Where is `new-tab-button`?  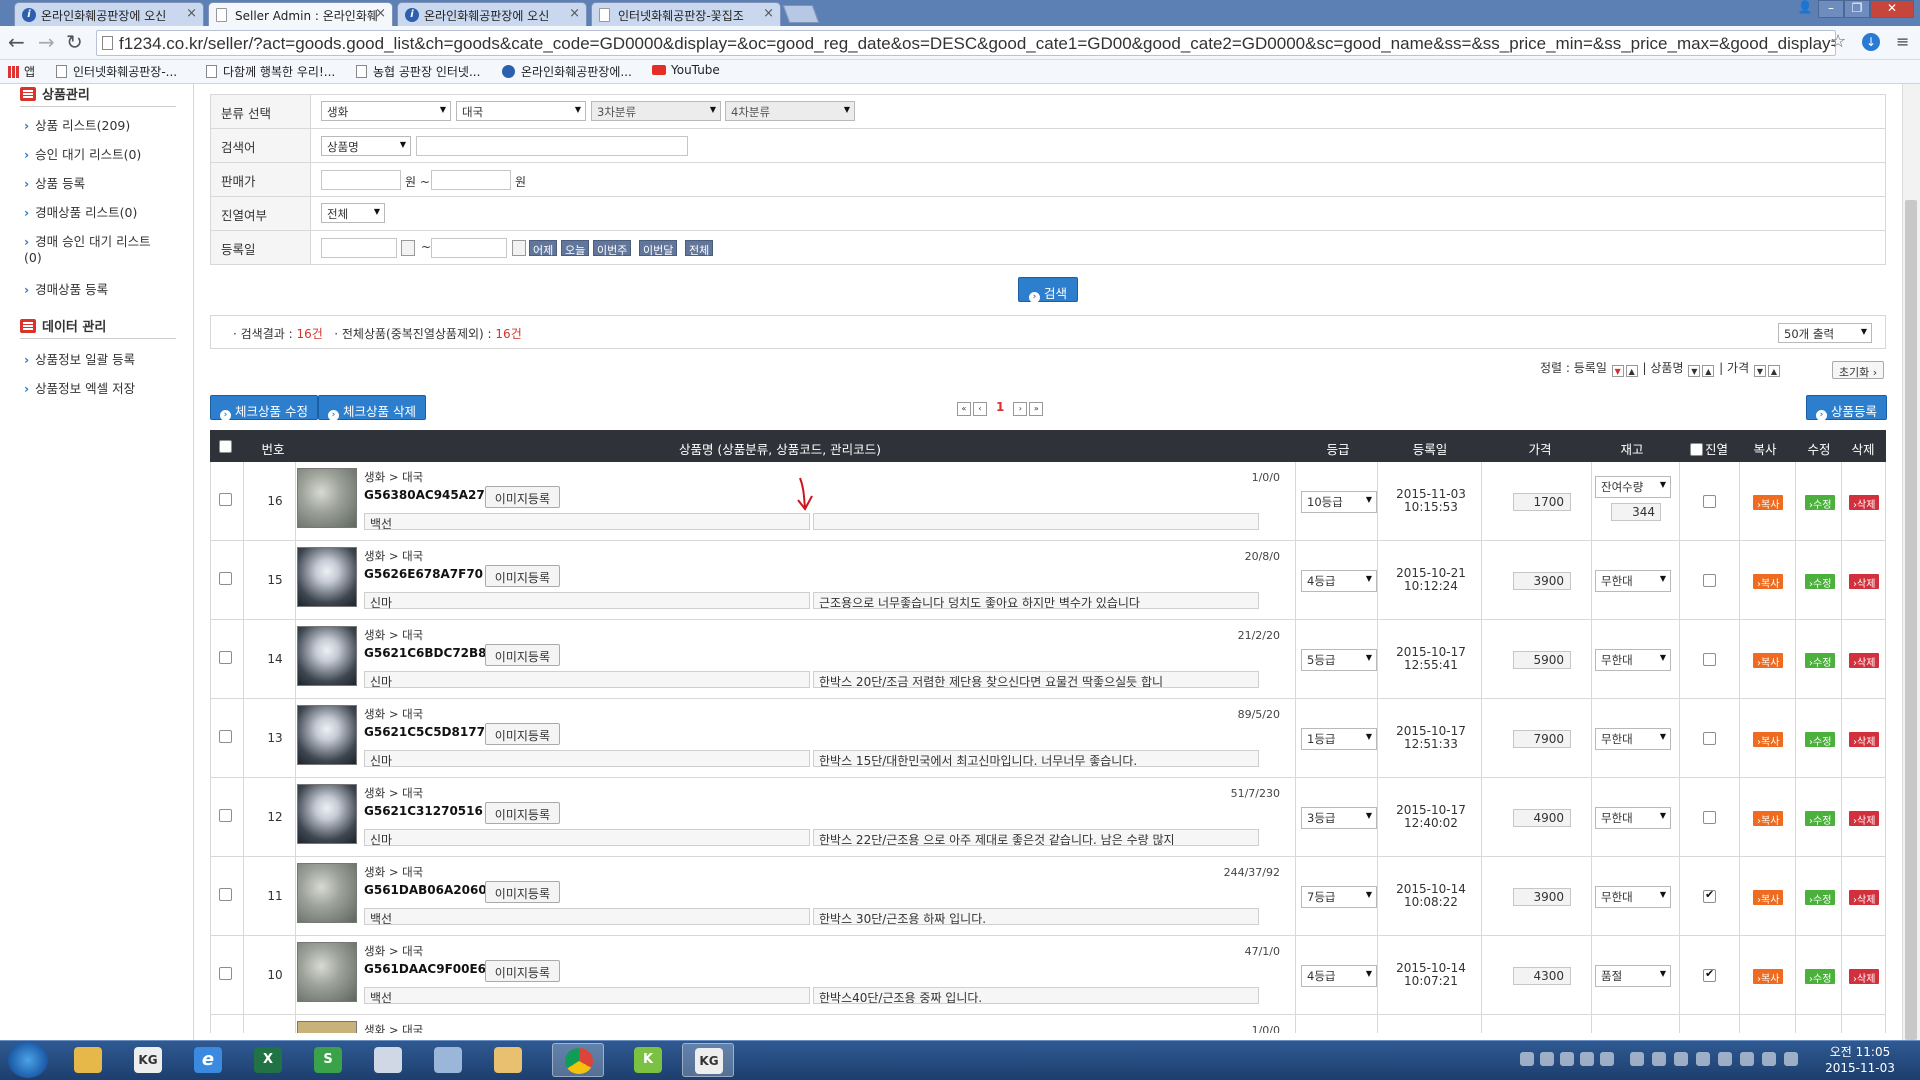 new-tab-button is located at coordinates (801, 14).